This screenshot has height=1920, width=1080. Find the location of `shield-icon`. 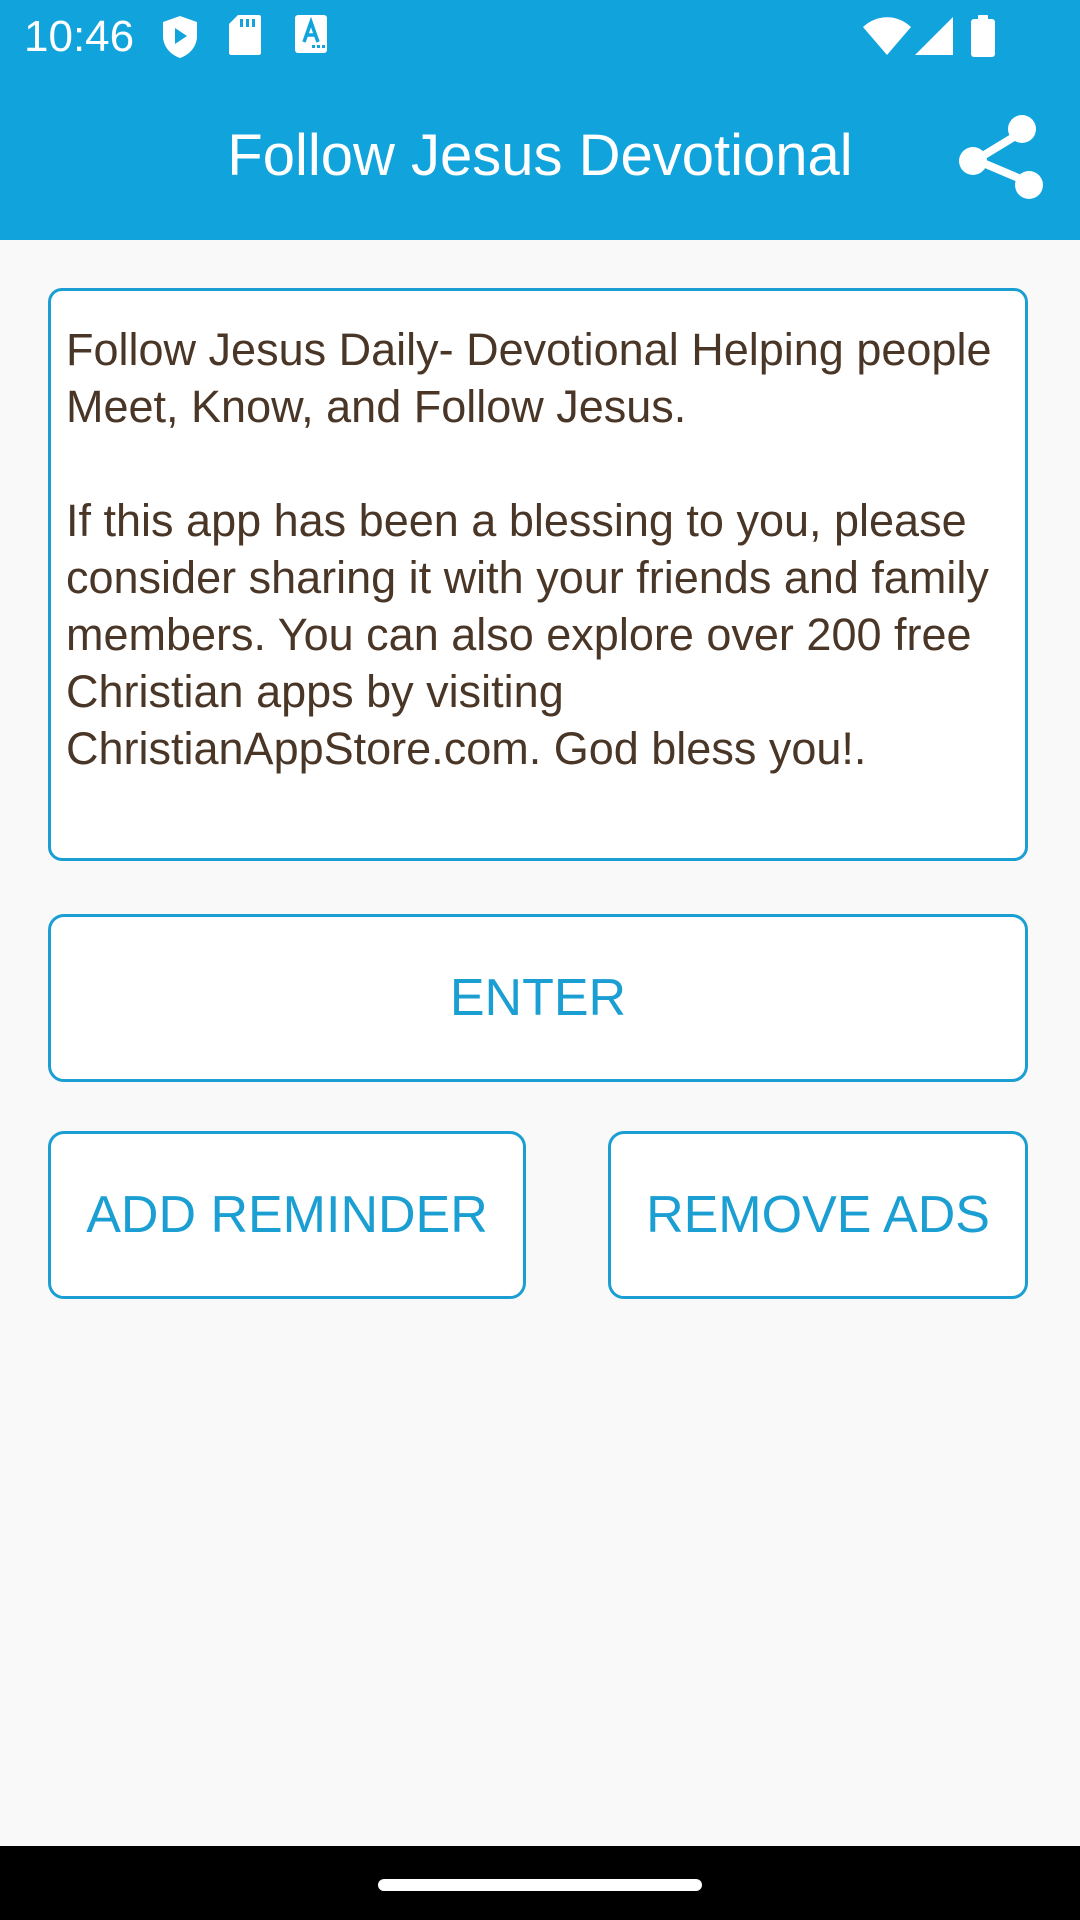

shield-icon is located at coordinates (180, 37).